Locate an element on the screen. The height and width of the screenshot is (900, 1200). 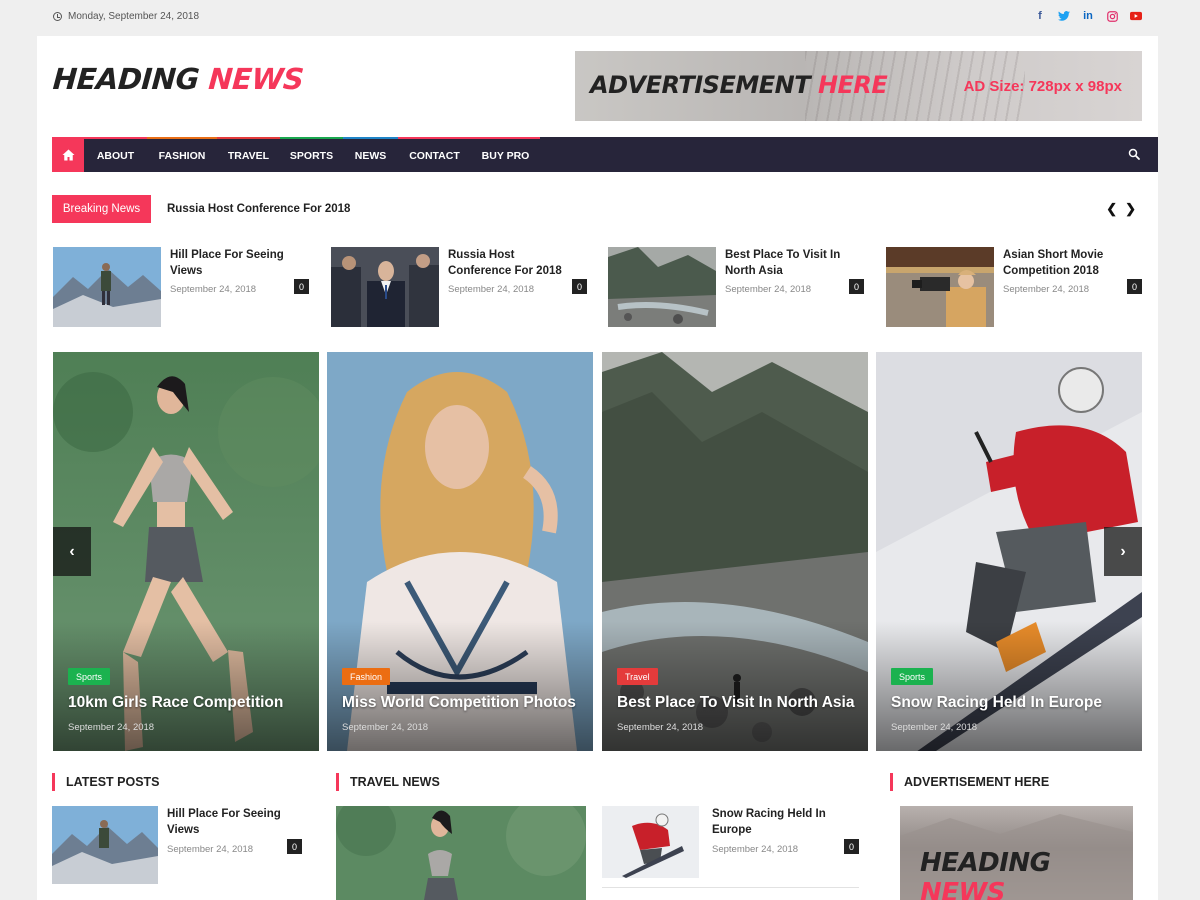
top-bar: Monday, September 24, 2018 f in is located at coordinates (600, 18).